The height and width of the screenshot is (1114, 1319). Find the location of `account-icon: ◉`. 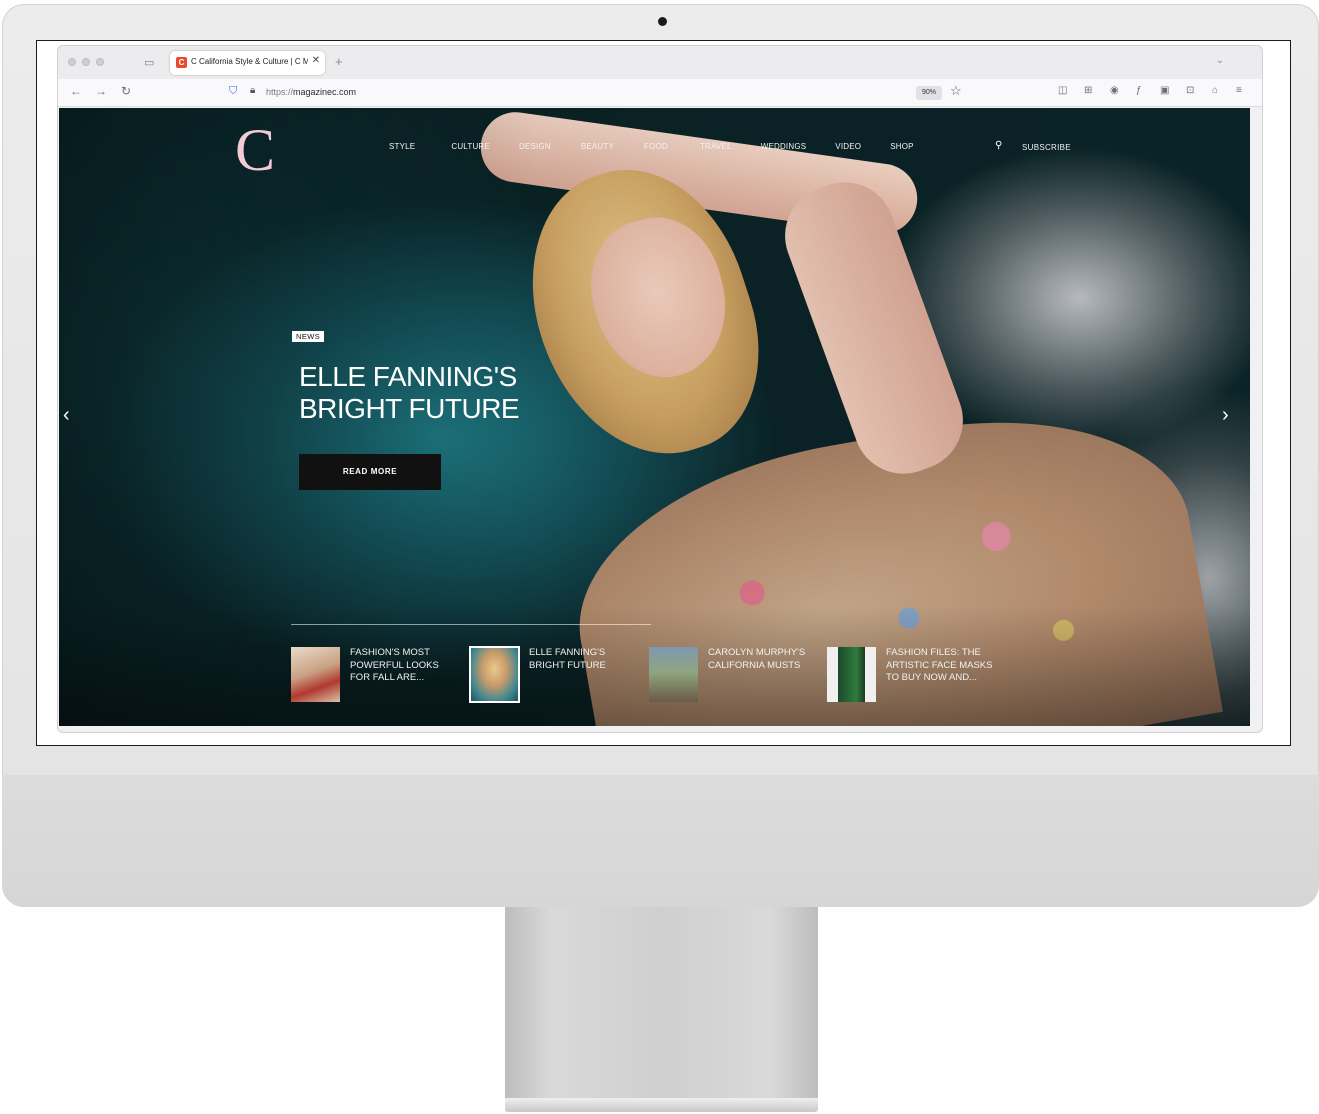

account-icon: ◉ is located at coordinates (1114, 90).